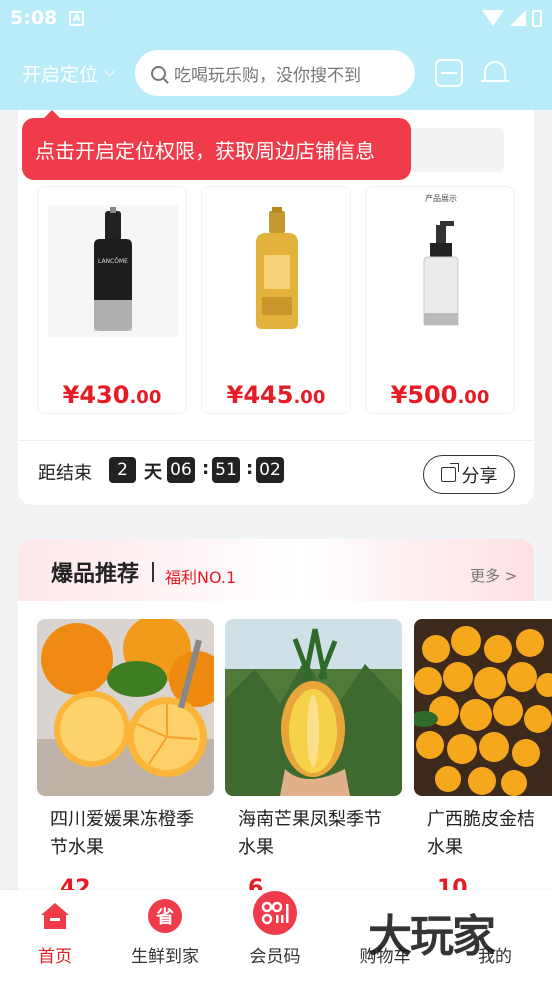  I want to click on scan-icon, so click(449, 73).